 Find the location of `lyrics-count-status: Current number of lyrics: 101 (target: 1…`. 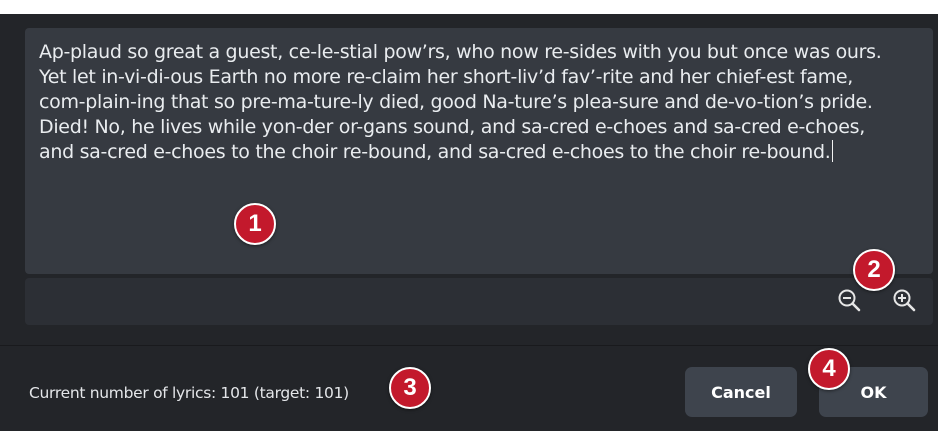

lyrics-count-status: Current number of lyrics: 101 (target: 1… is located at coordinates (189, 393).